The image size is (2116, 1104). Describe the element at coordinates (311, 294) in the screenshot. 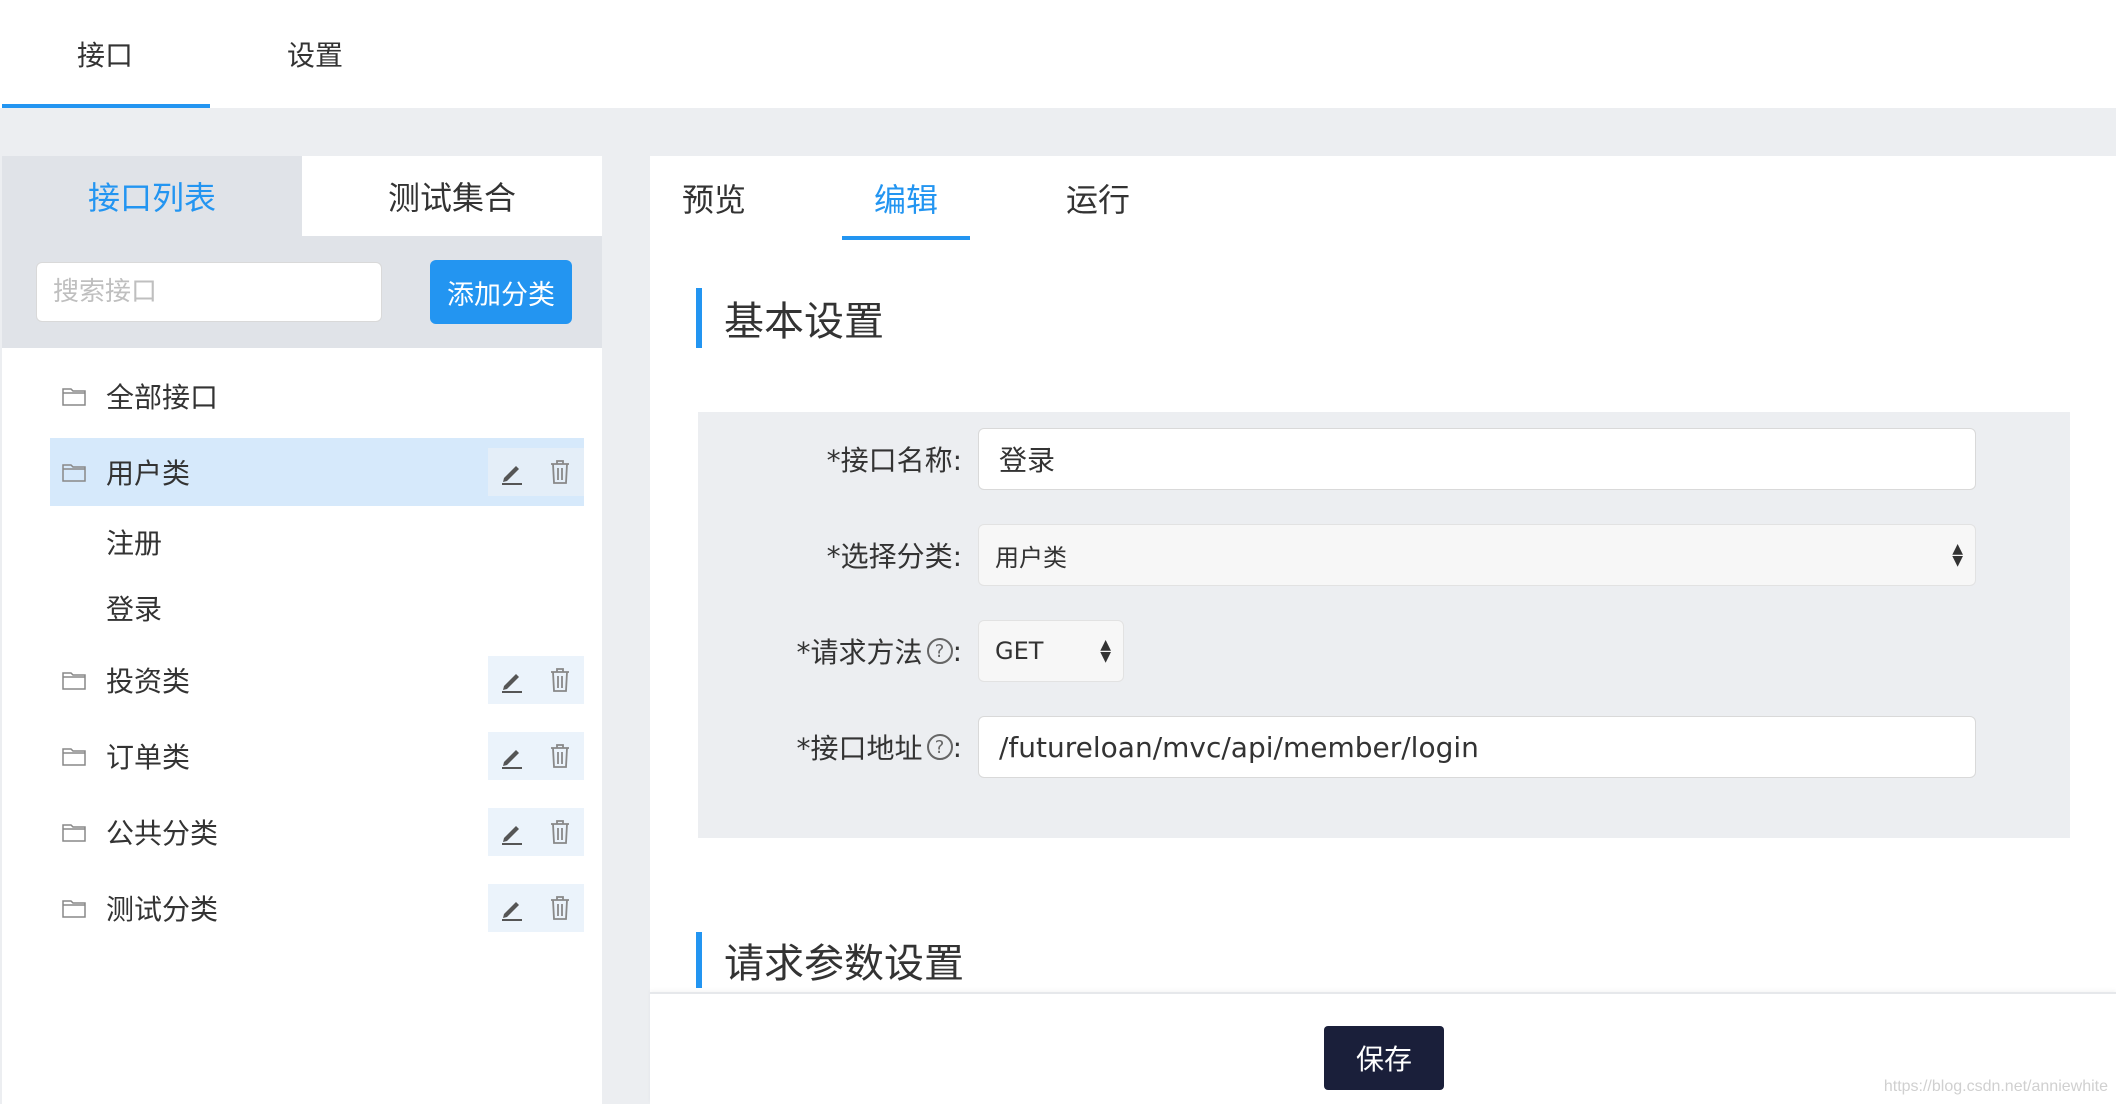

I see `tree-all-interfaces` at that location.